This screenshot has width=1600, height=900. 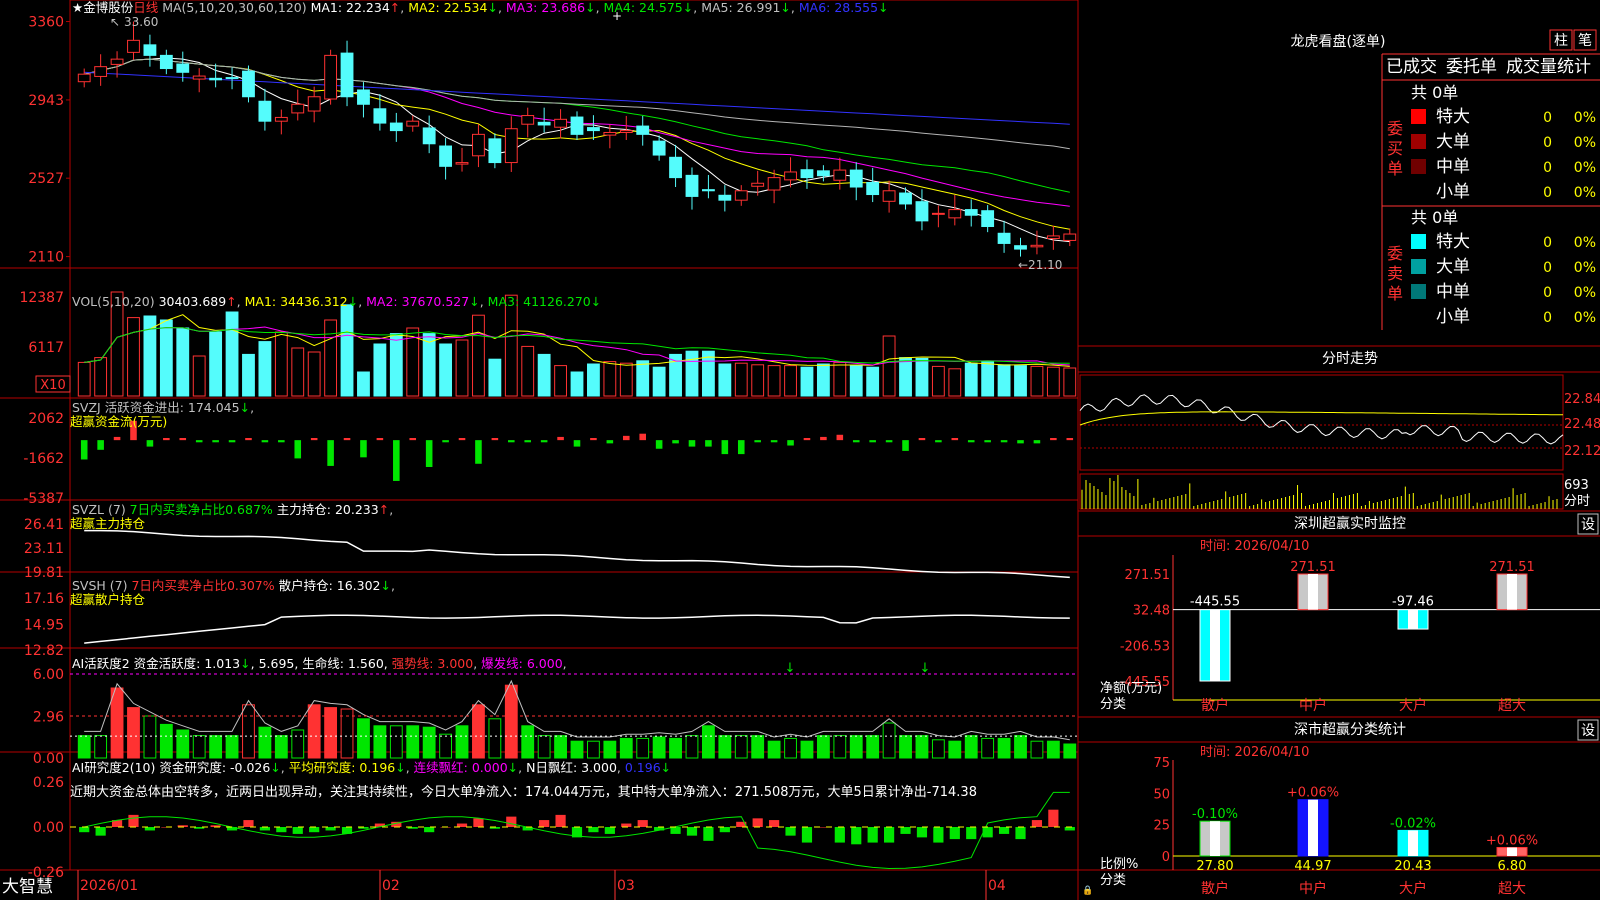 What do you see at coordinates (1588, 731) in the screenshot?
I see `szstat-settings-label: 设` at bounding box center [1588, 731].